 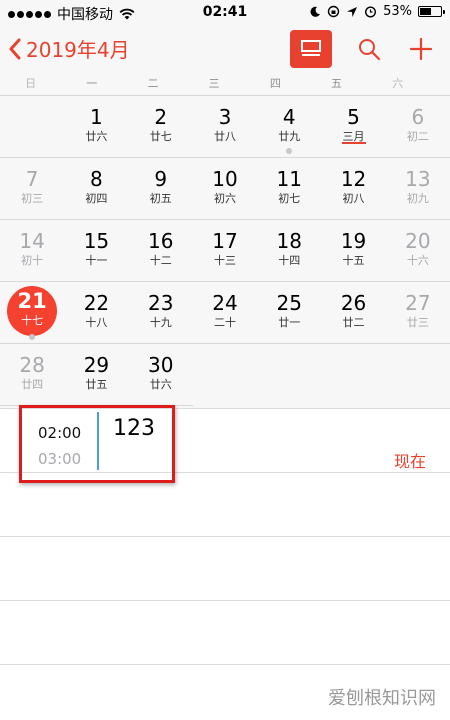 I want to click on day-cell-30: 30 廿六, so click(x=161, y=375).